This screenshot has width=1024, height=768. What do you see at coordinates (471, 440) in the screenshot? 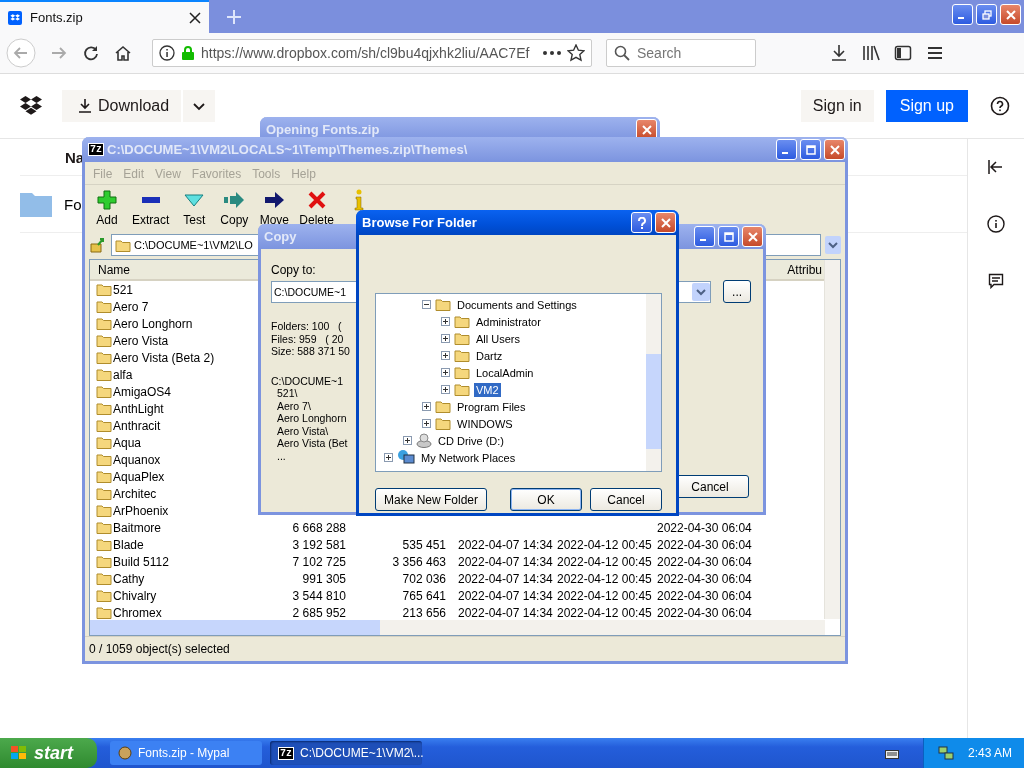
I see `tree-item: CD Drive (D:)` at bounding box center [471, 440].